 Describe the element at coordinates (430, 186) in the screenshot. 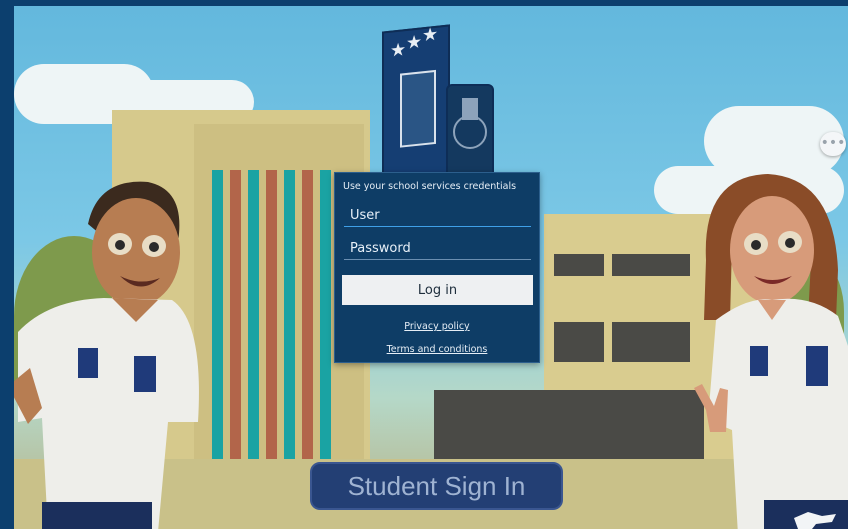

I see `credentials-caption: Use your school services credentials` at that location.